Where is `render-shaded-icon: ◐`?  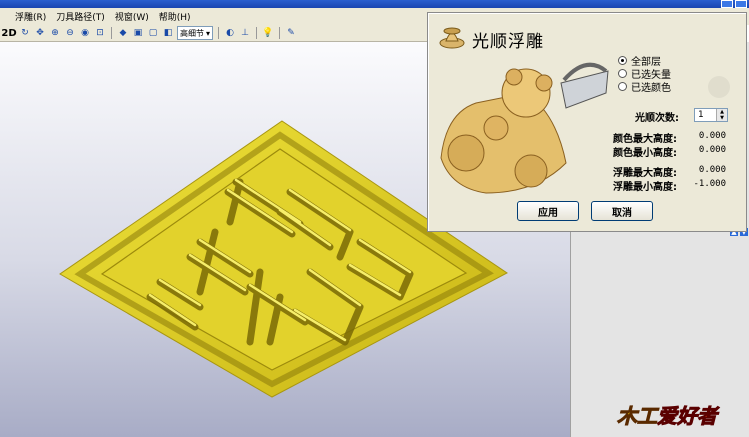
render-shaded-icon: ◐ is located at coordinates (230, 33).